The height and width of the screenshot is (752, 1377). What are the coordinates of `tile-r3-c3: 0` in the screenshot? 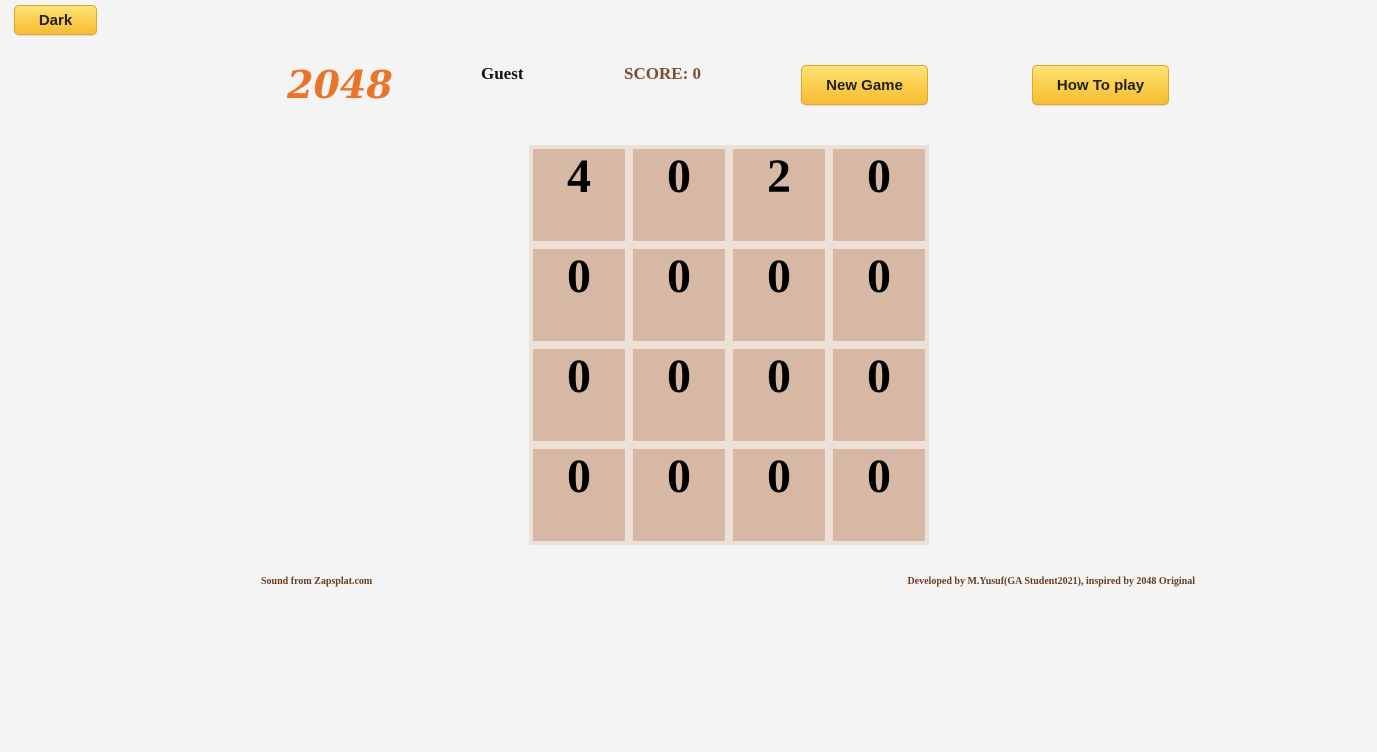 It's located at (879, 495).